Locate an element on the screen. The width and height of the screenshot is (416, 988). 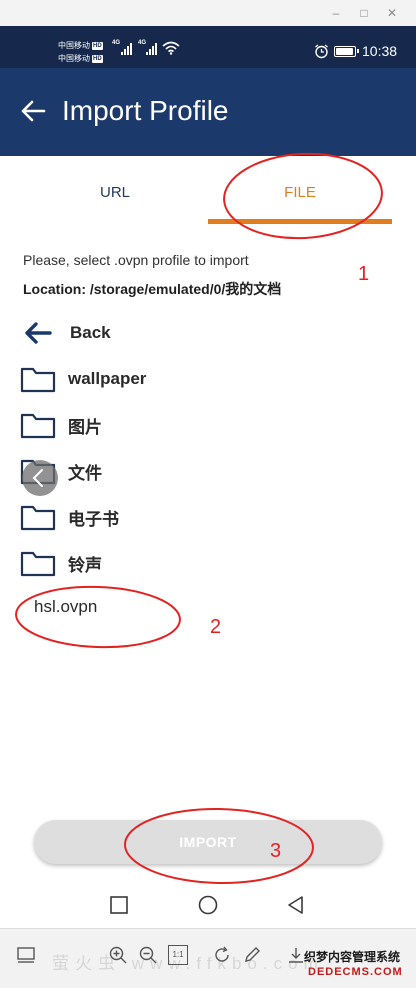
site-watermark-badge: 织梦内容管理系统 DEDECMS.COM is located at coordinates (357, 966).